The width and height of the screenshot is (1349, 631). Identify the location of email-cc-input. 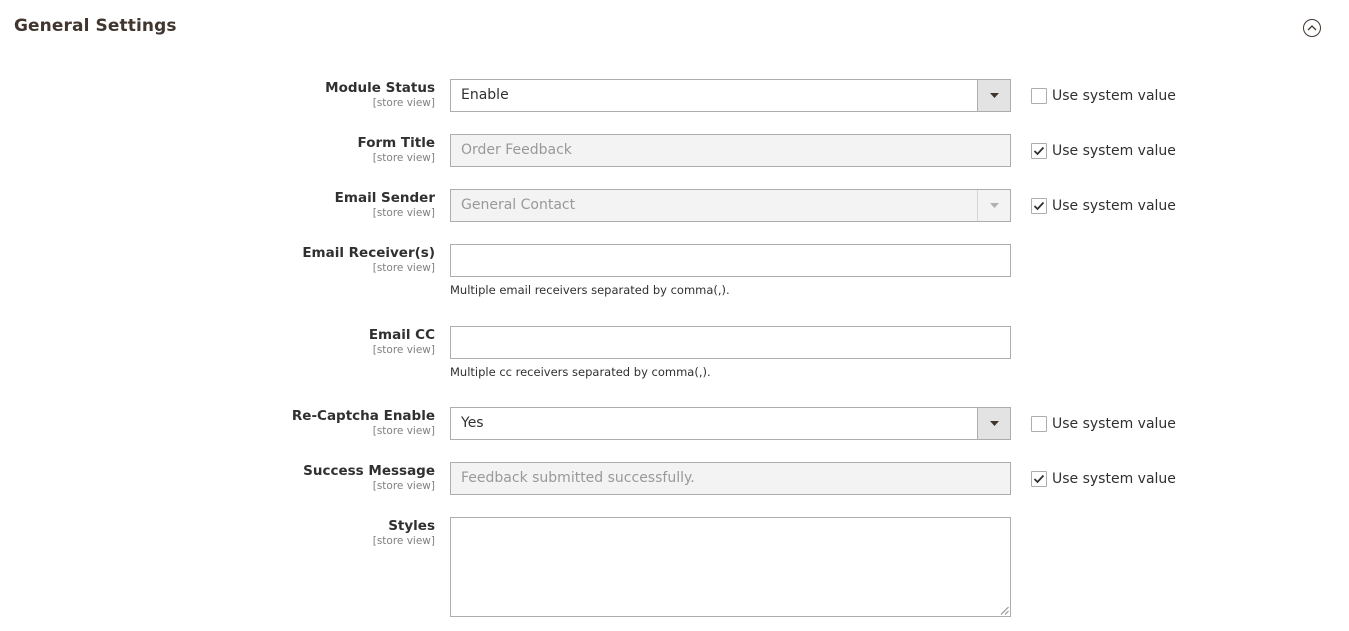
(730, 342).